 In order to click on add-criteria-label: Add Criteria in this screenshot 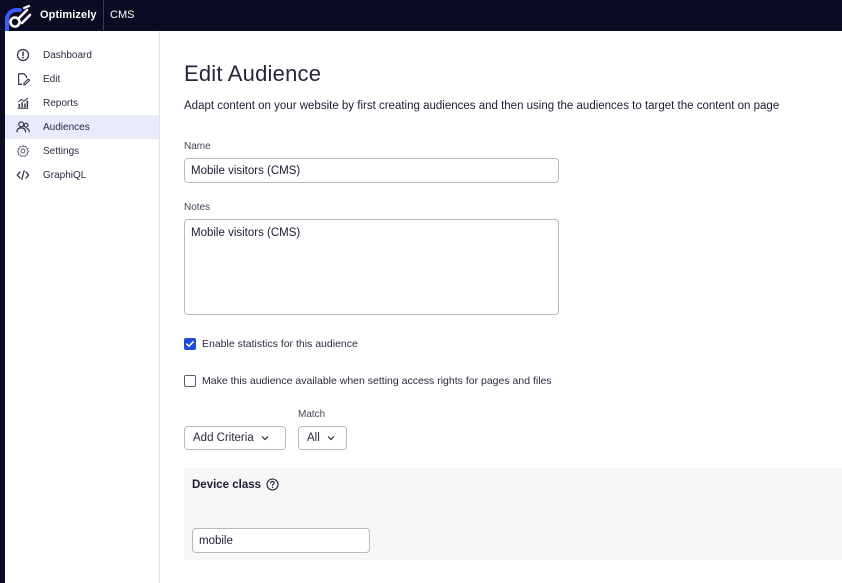, I will do `click(223, 438)`.